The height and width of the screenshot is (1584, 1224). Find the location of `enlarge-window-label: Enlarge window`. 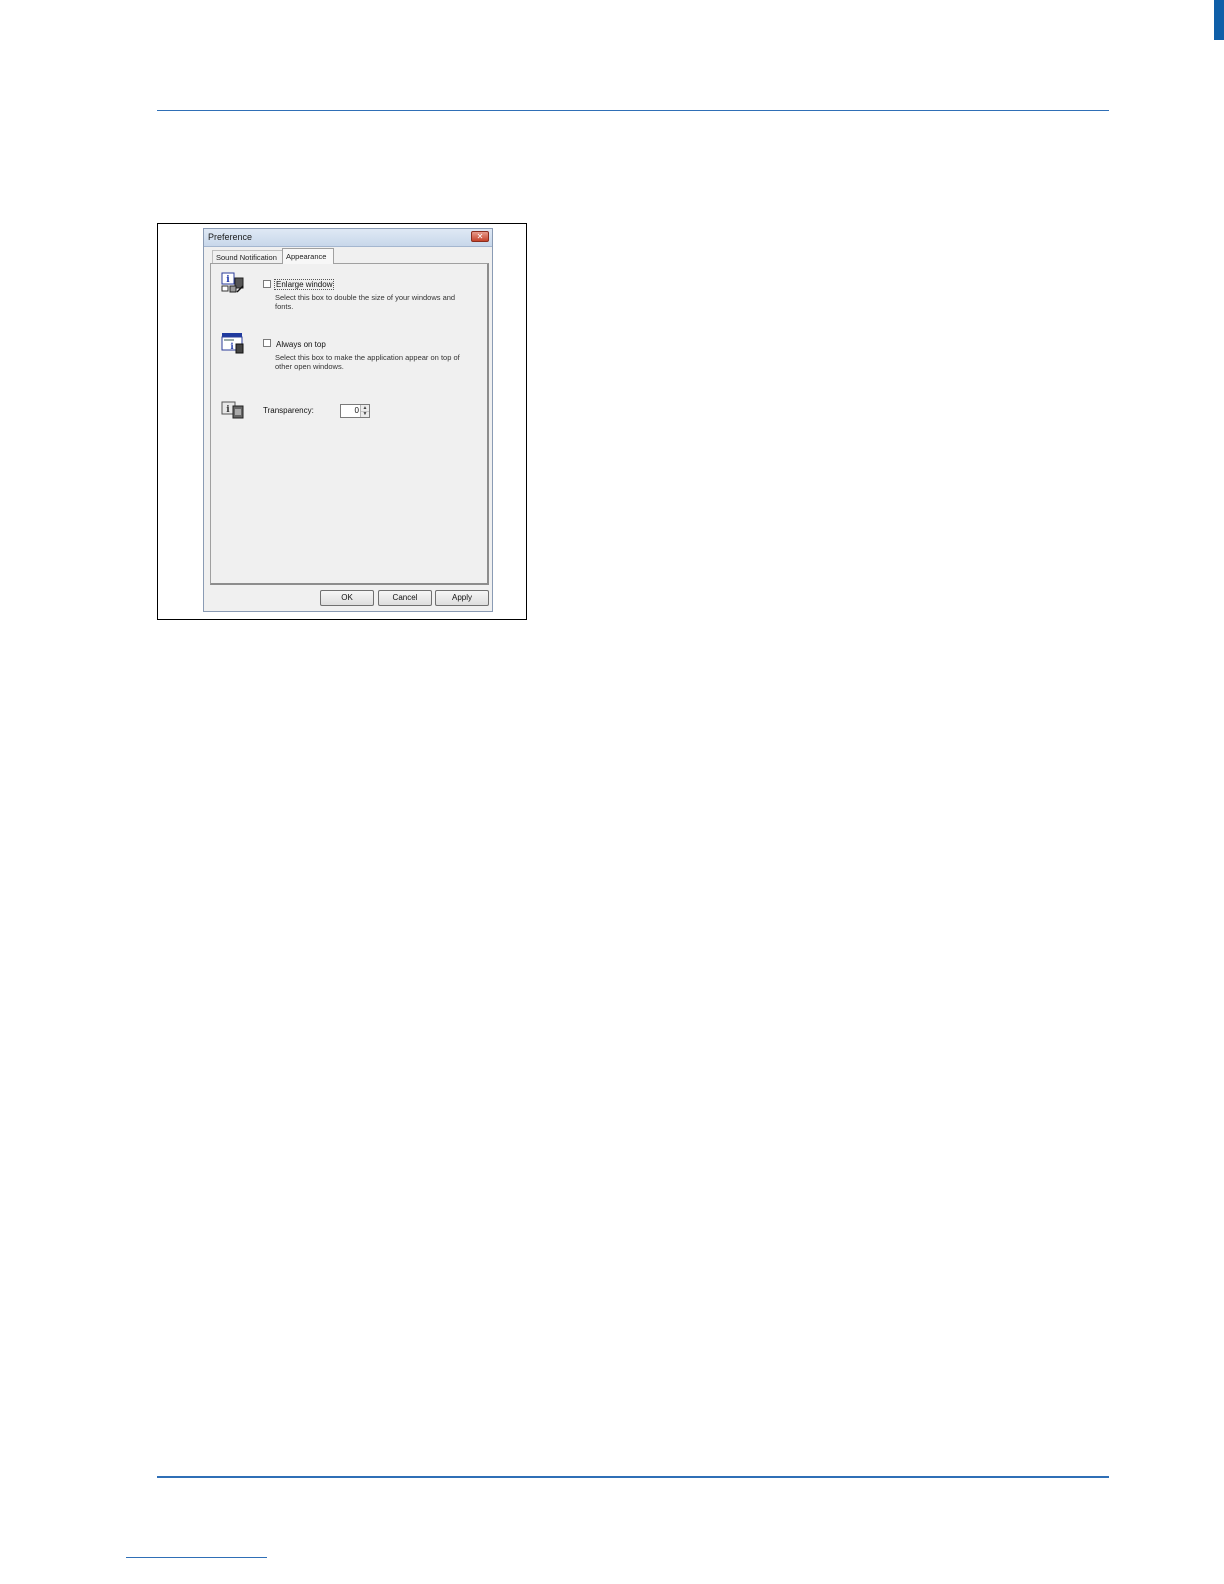

enlarge-window-label: Enlarge window is located at coordinates (304, 284).